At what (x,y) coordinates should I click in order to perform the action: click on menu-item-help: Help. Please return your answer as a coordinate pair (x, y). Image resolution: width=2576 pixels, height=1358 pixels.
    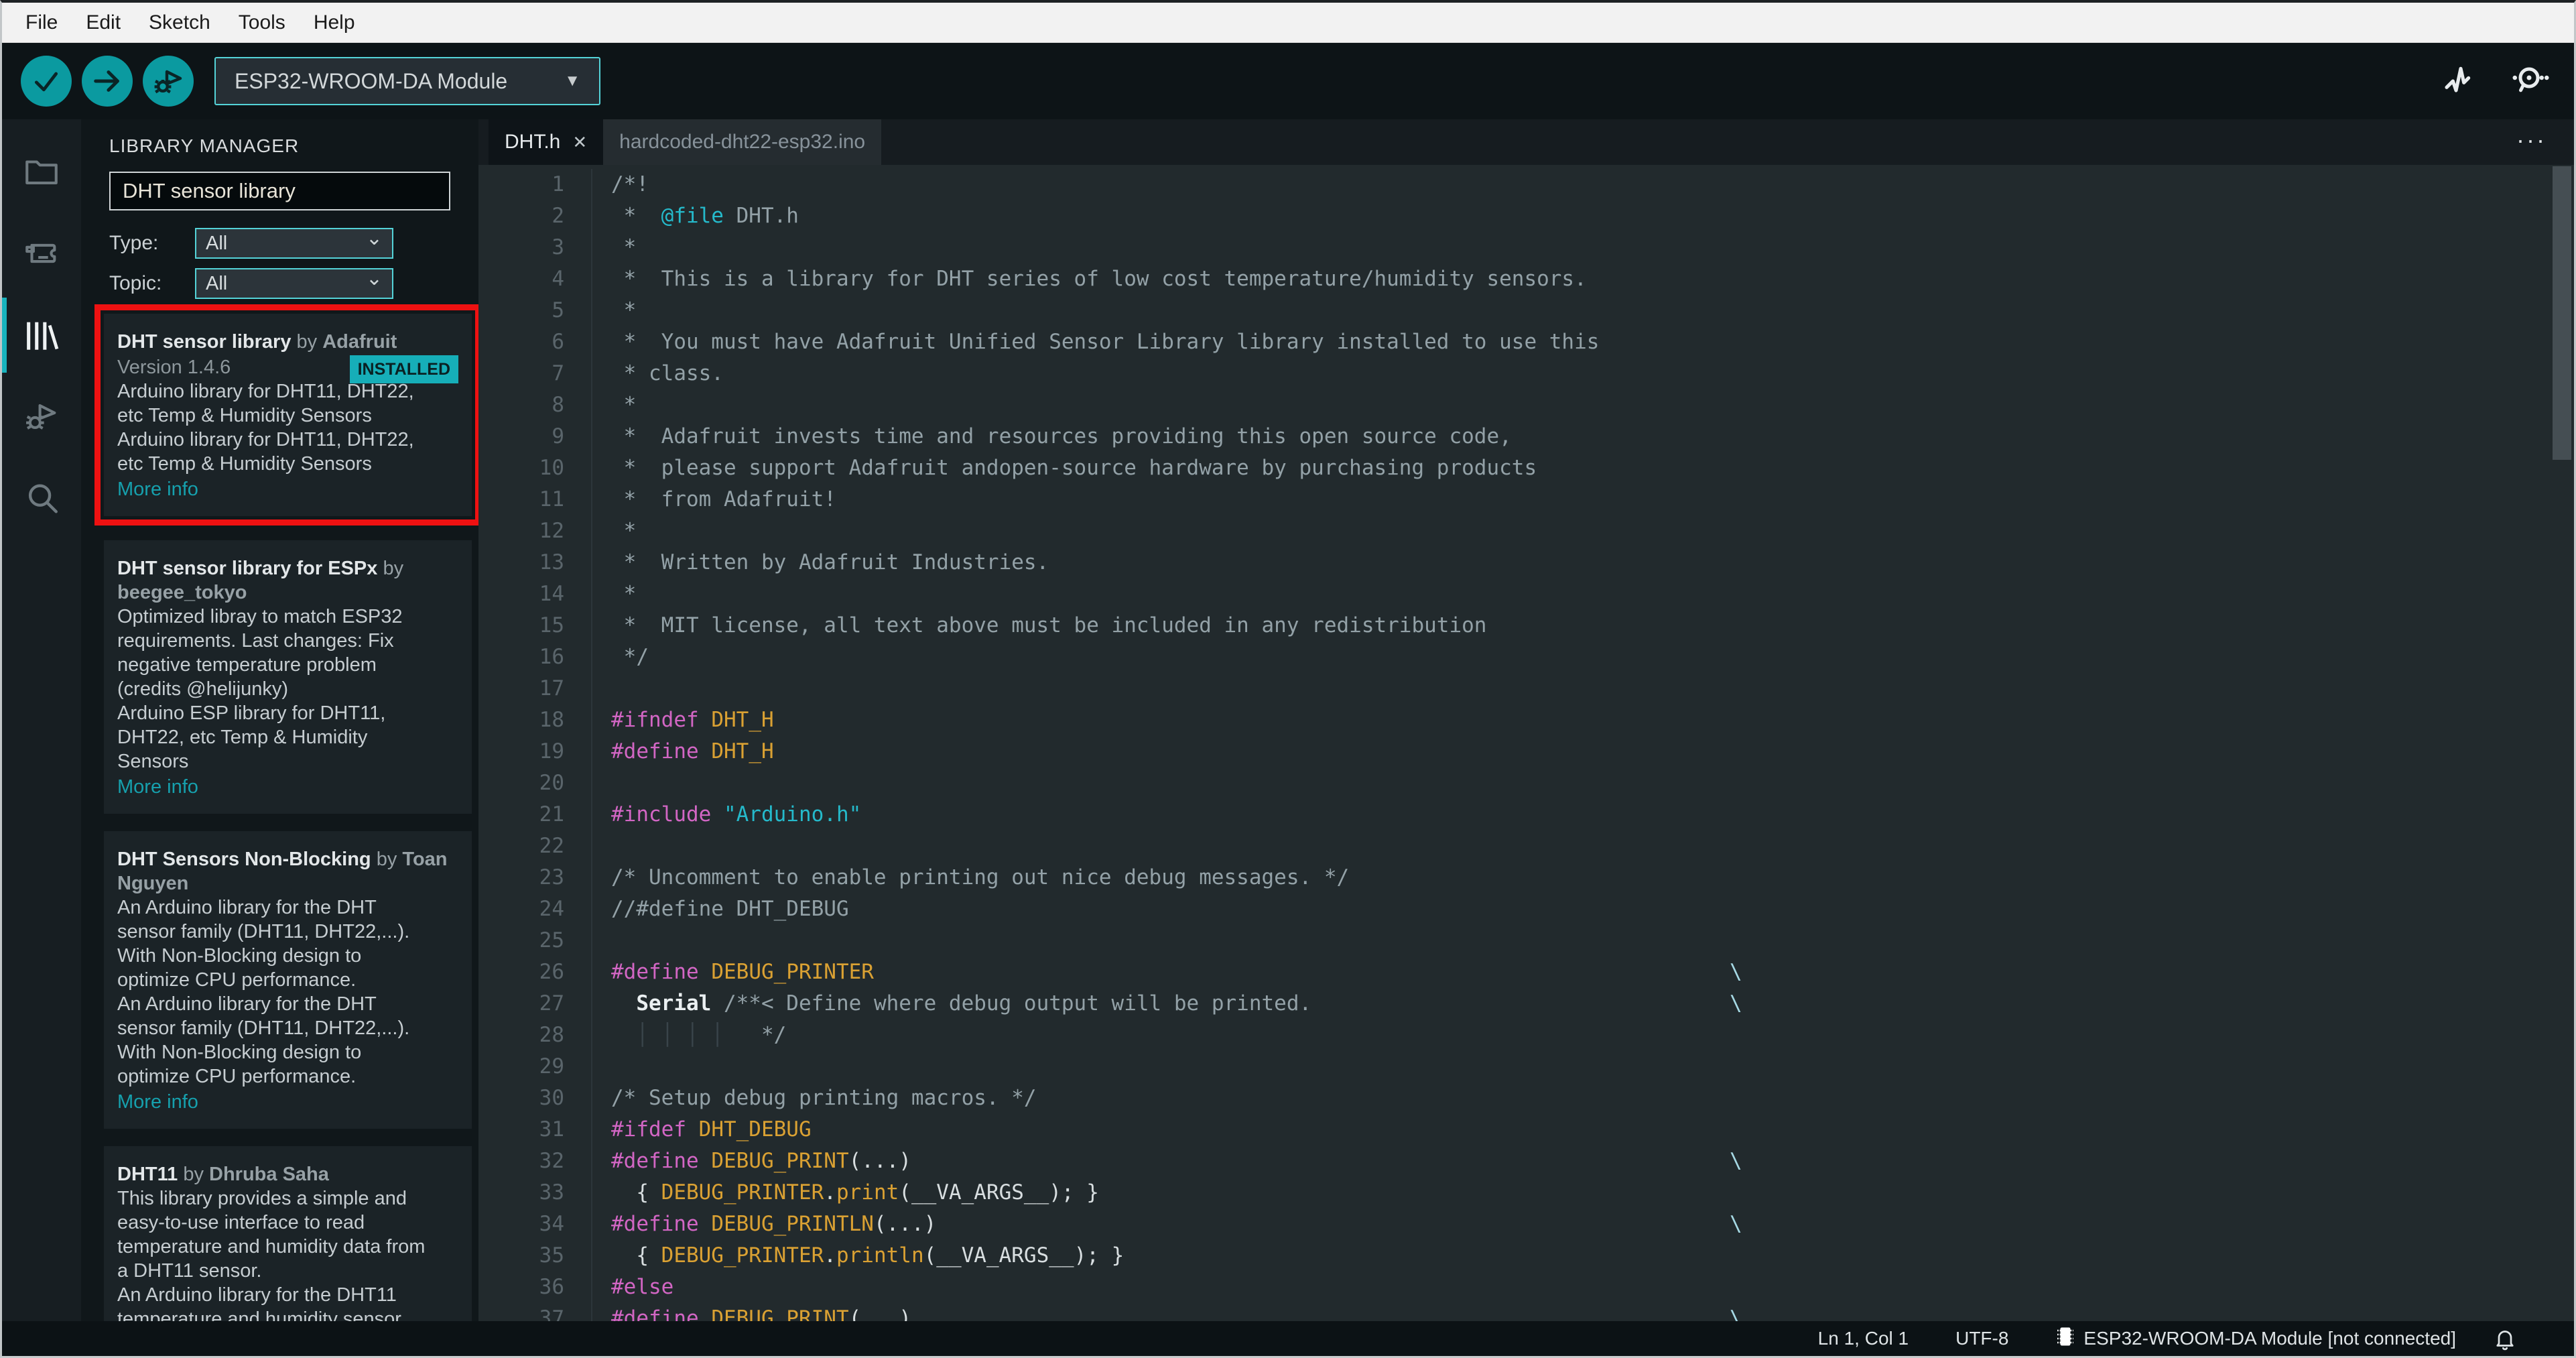
    Looking at the image, I should click on (334, 22).